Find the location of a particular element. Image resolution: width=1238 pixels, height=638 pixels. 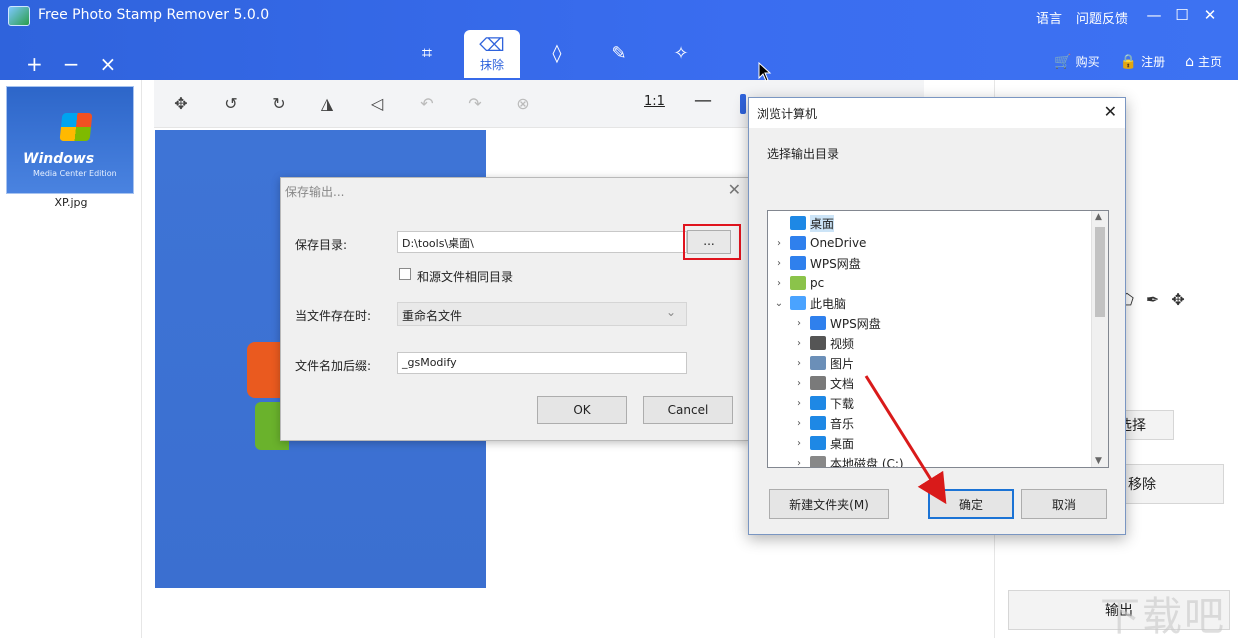

new-folder-button: 新建文件夹(M) is located at coordinates (829, 504).